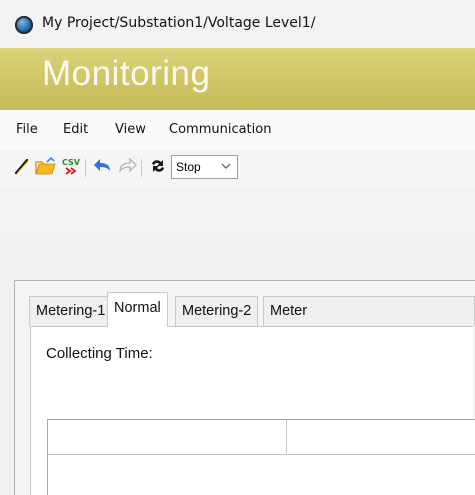  What do you see at coordinates (46, 167) in the screenshot?
I see `open-folder-icon` at bounding box center [46, 167].